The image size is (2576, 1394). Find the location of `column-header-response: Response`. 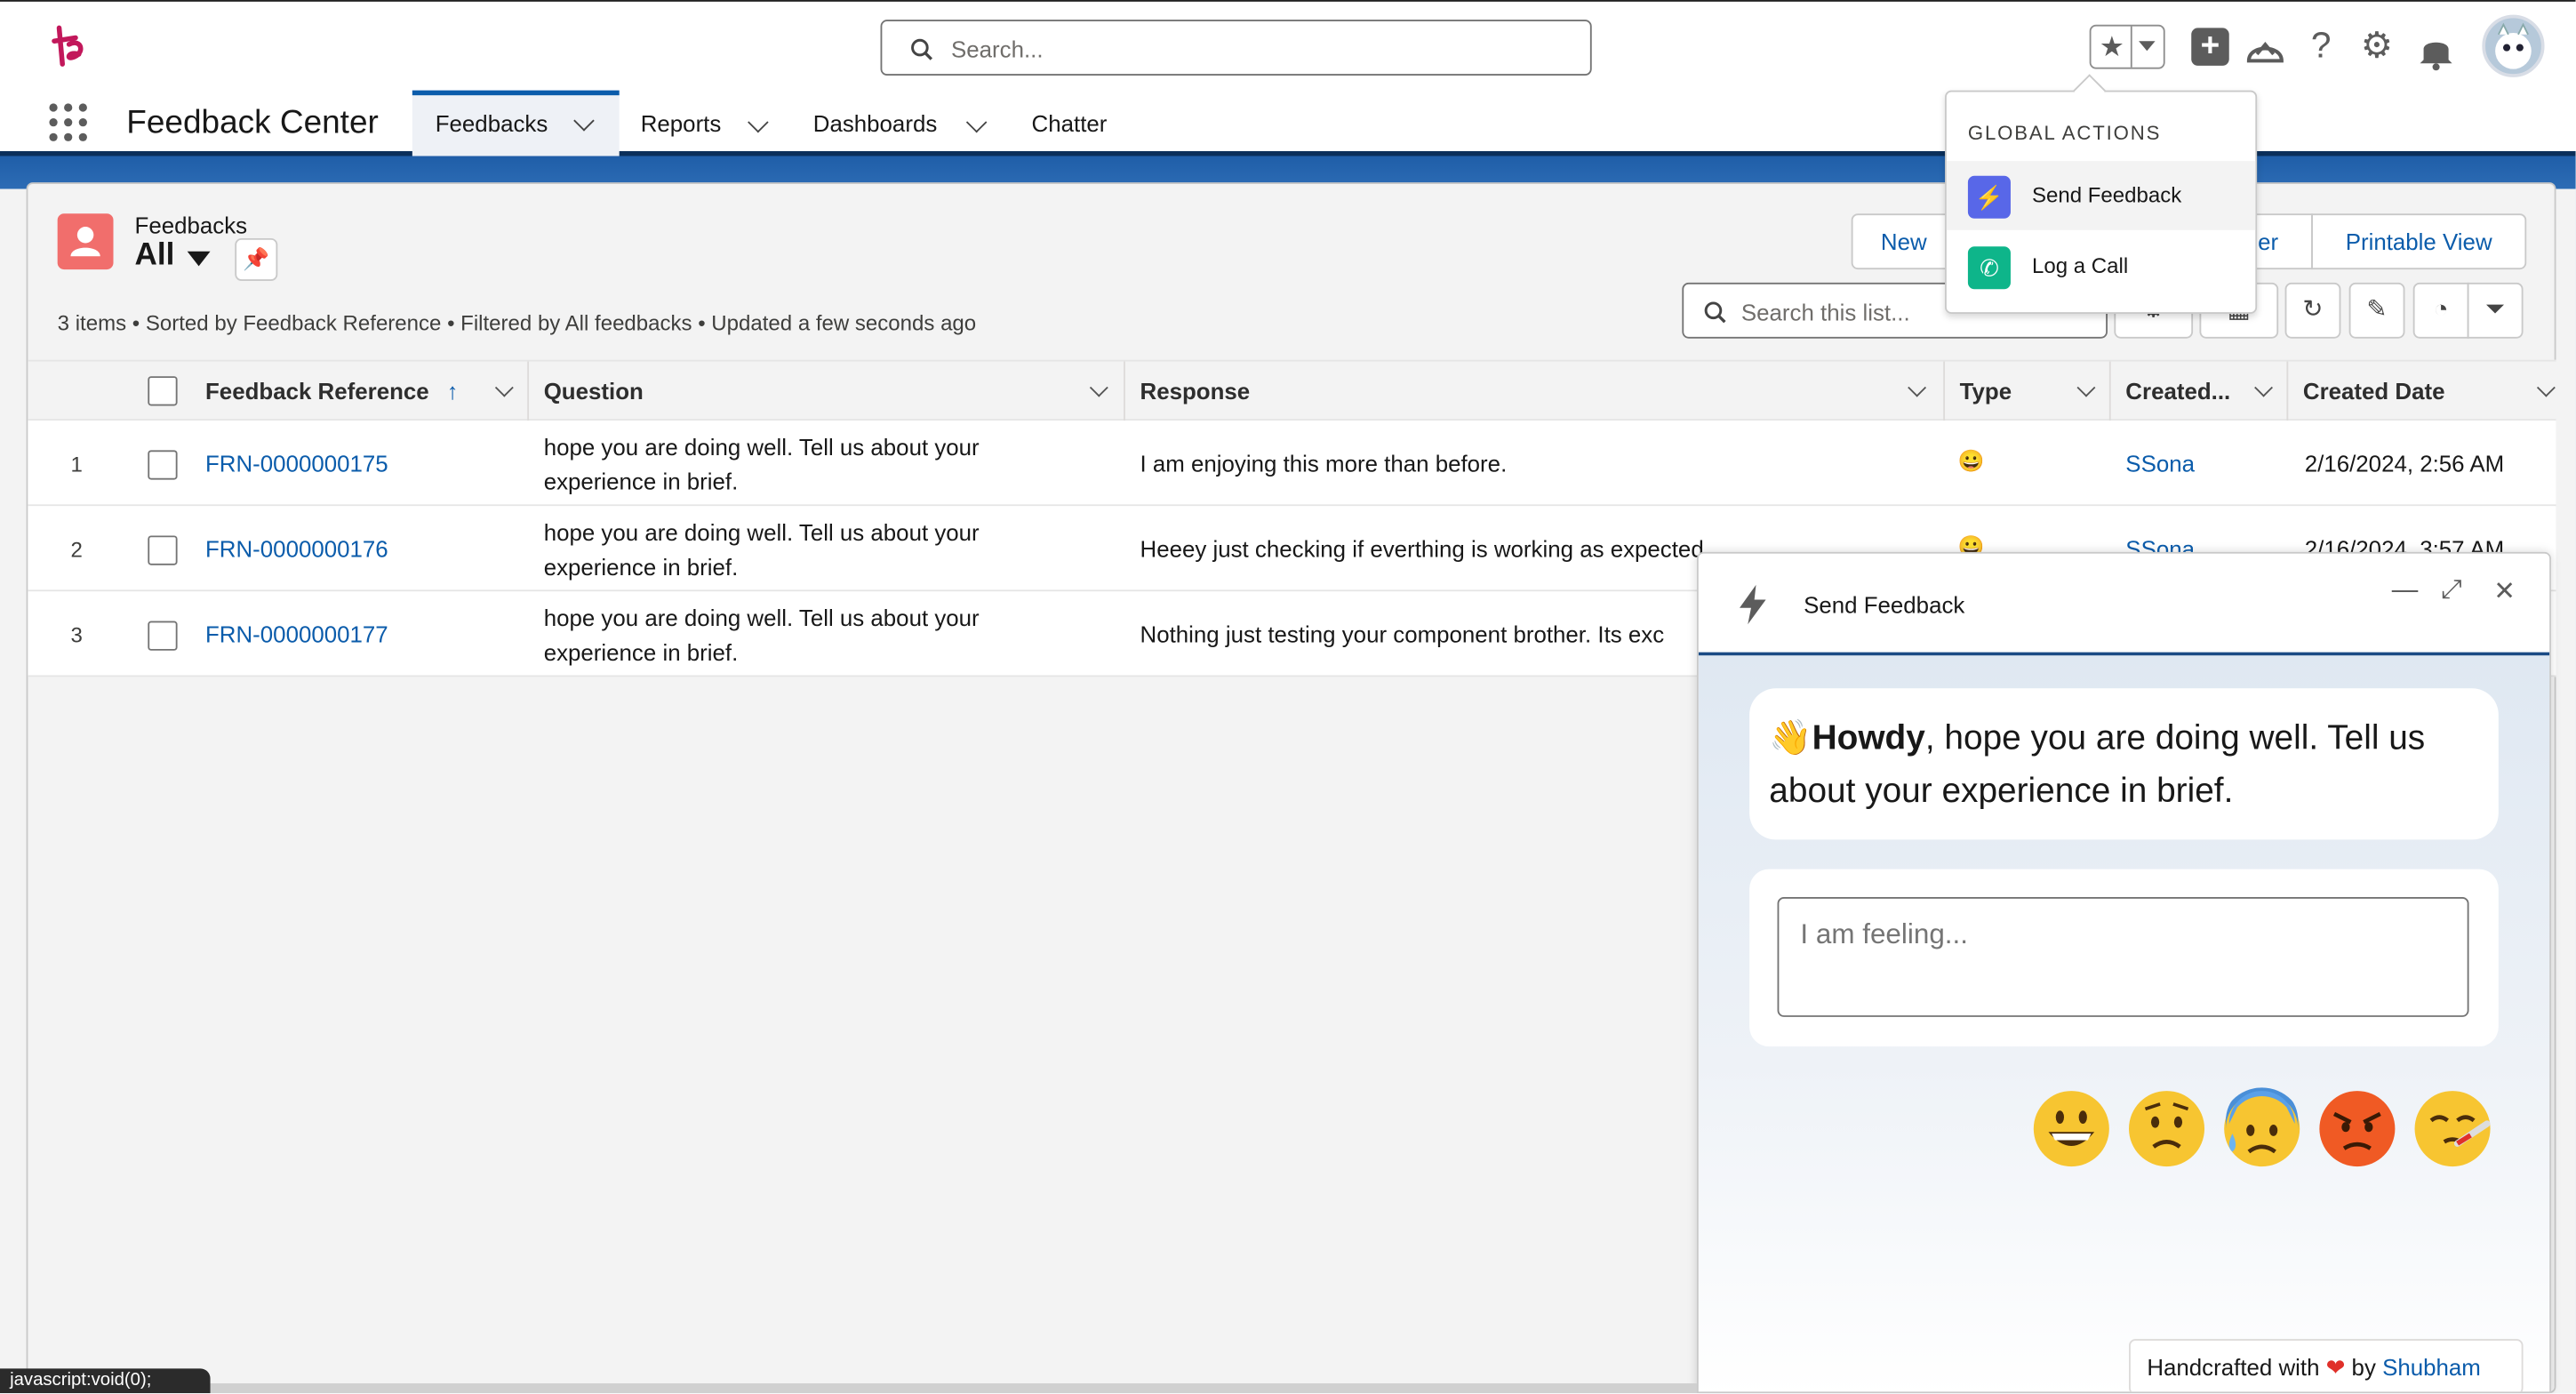

column-header-response: Response is located at coordinates (1195, 391).